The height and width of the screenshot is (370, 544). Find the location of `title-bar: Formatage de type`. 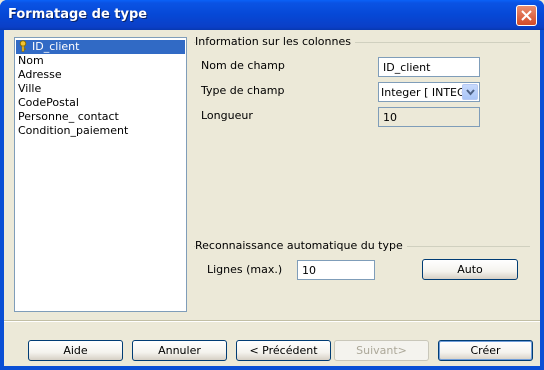

title-bar: Formatage de type is located at coordinates (272, 15).